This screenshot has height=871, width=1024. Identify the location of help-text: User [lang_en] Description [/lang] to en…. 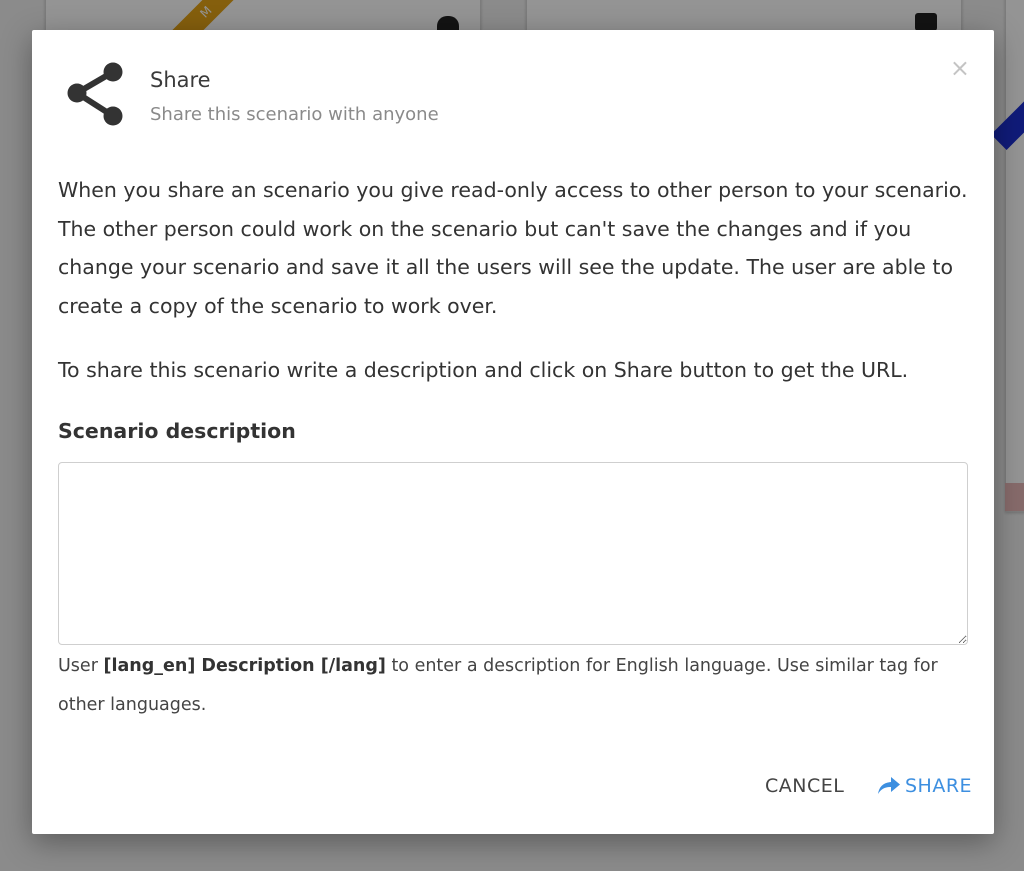
(513, 686).